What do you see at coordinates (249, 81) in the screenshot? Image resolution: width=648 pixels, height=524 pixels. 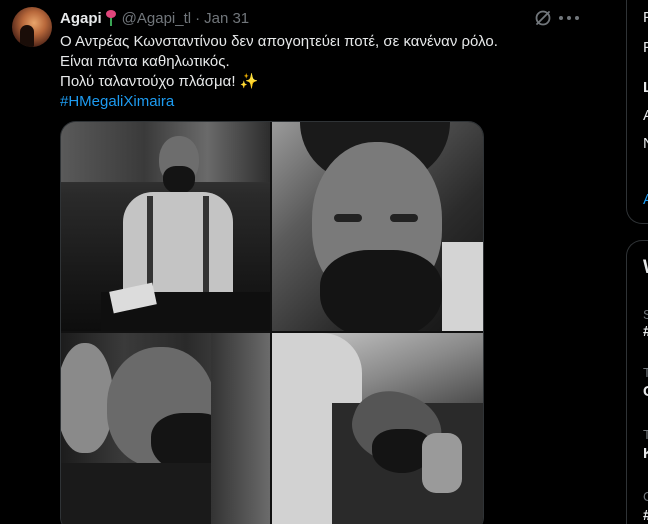 I see `sparkle-icon: ✨` at bounding box center [249, 81].